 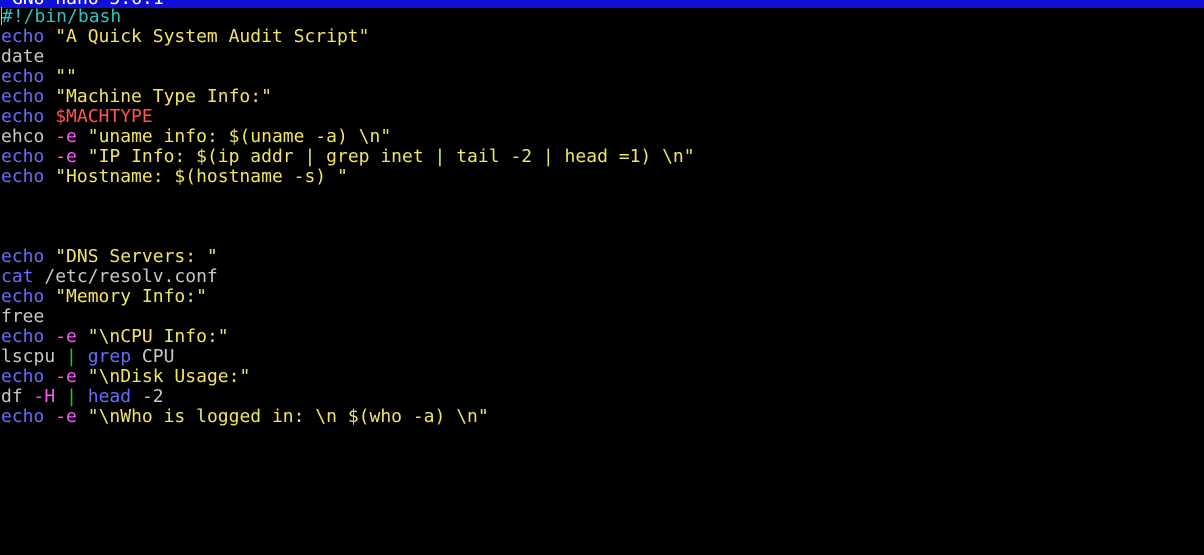 I want to click on code-token-string: "\nDisk Usage:", so click(x=169, y=376).